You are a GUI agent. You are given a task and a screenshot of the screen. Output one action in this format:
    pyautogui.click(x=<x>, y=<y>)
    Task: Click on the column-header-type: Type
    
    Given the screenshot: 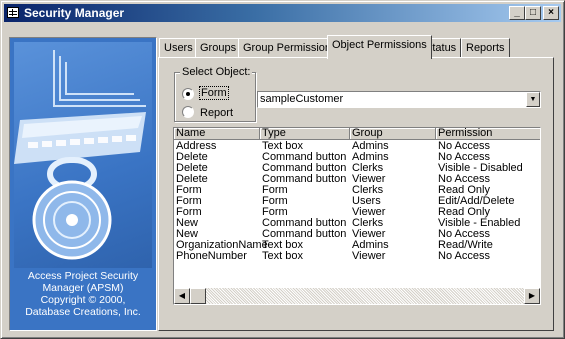 What is the action you would take?
    pyautogui.click(x=305, y=134)
    